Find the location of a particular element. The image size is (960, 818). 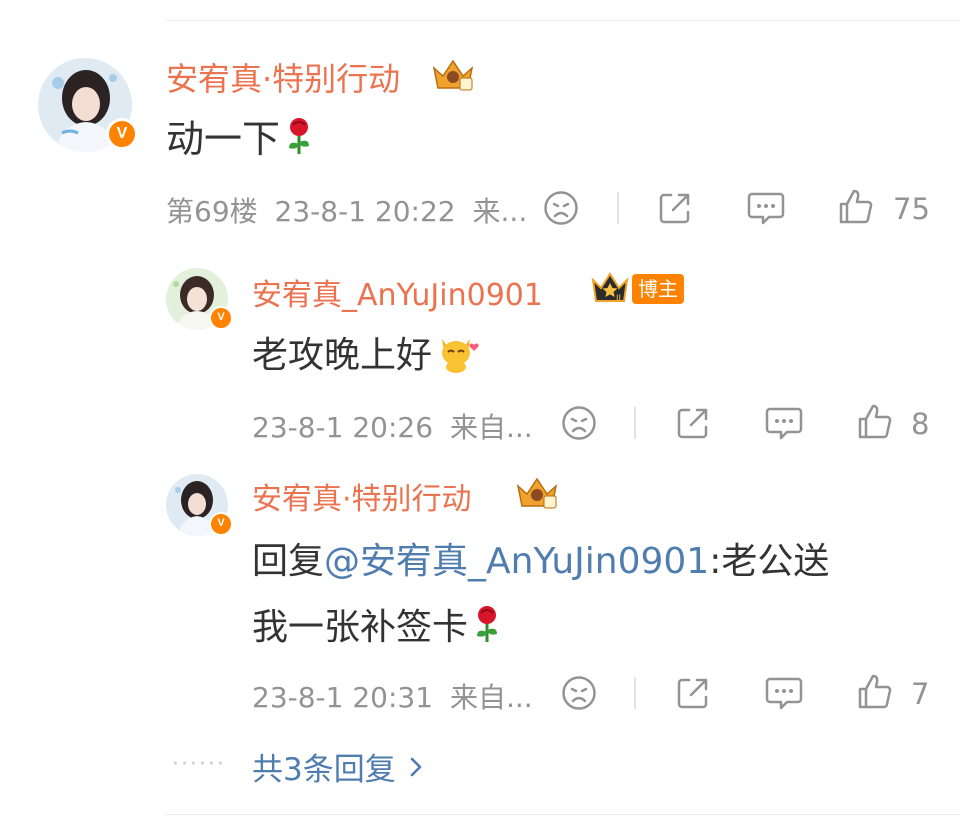

reply-text-value: 老攻晚上好 is located at coordinates (342, 355).